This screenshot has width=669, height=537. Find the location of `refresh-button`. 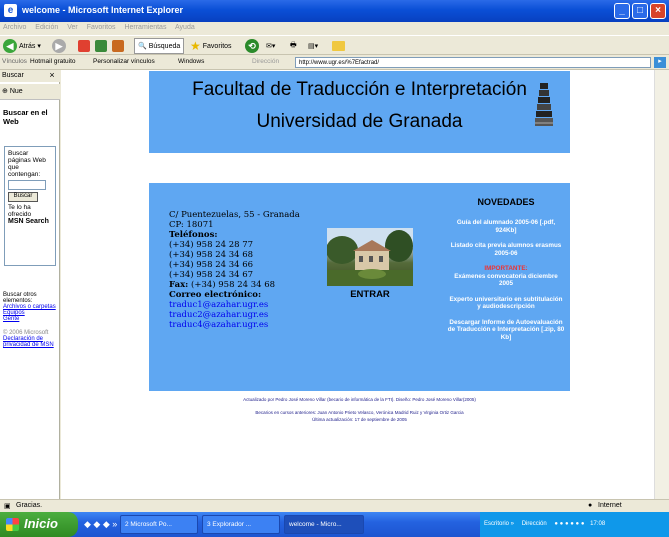

refresh-button is located at coordinates (101, 46).